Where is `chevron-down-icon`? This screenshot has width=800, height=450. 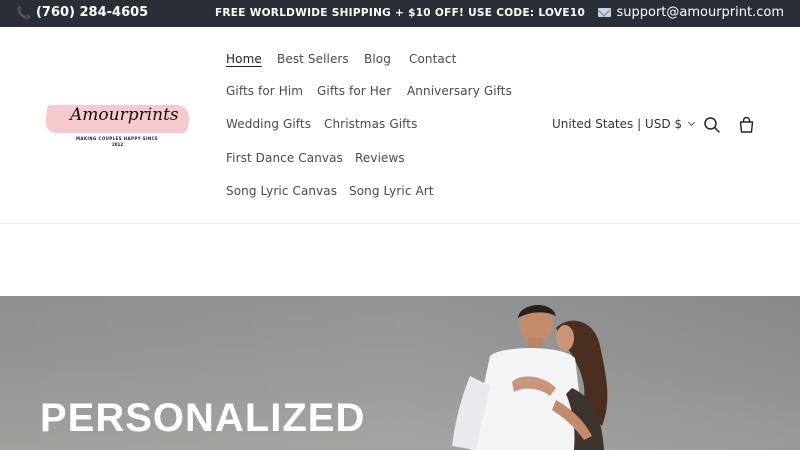 chevron-down-icon is located at coordinates (691, 122).